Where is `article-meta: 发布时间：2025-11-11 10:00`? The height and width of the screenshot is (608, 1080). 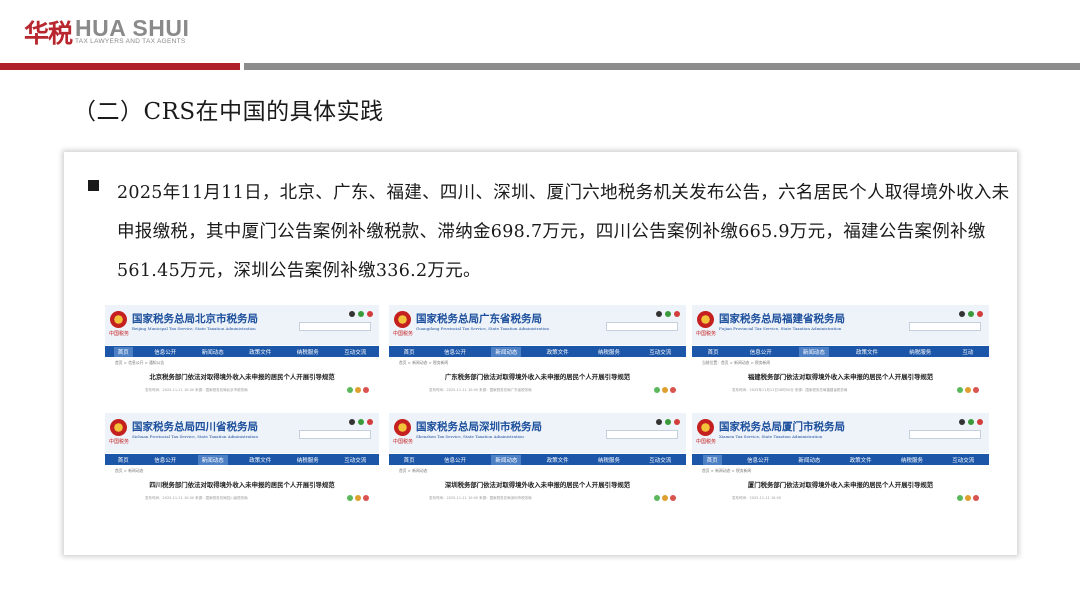 article-meta: 发布时间：2025-11-11 10:00 is located at coordinates (757, 498).